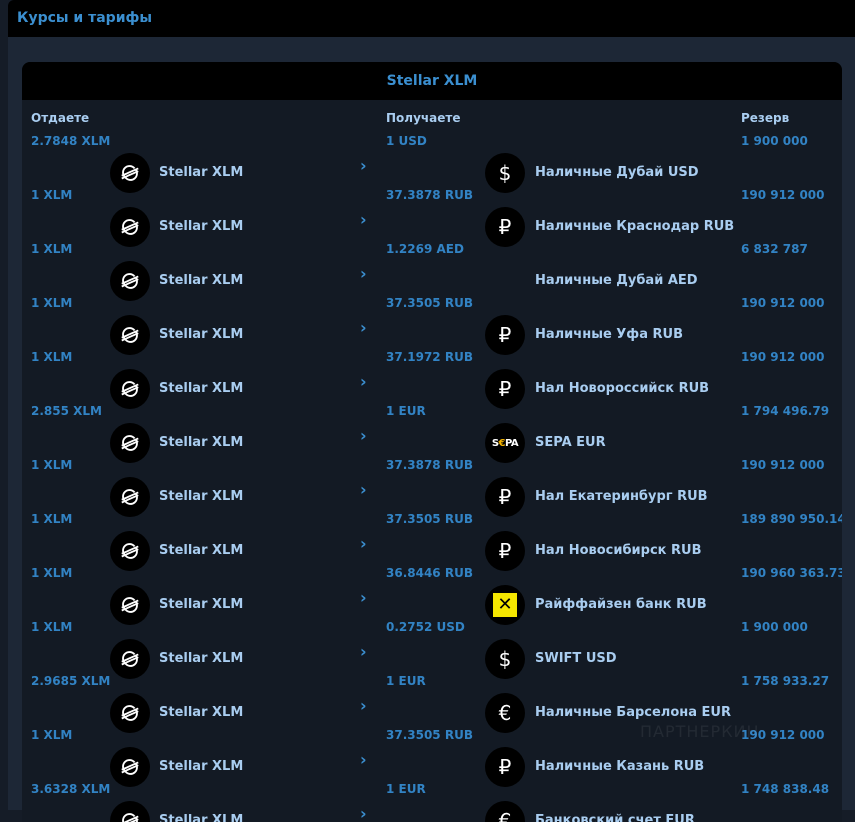 The image size is (855, 822). I want to click on reserve-amount: 190 960 363.73, so click(791, 573).